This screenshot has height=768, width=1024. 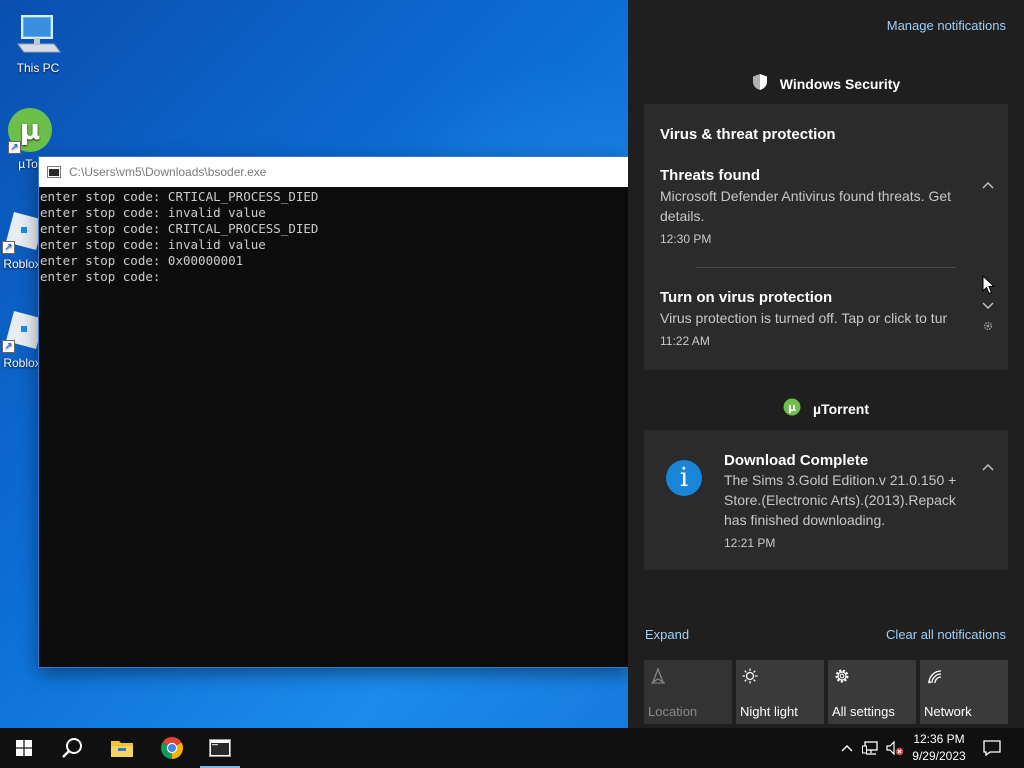 I want to click on desktop-icon-this-pc: This PC, so click(x=38, y=42).